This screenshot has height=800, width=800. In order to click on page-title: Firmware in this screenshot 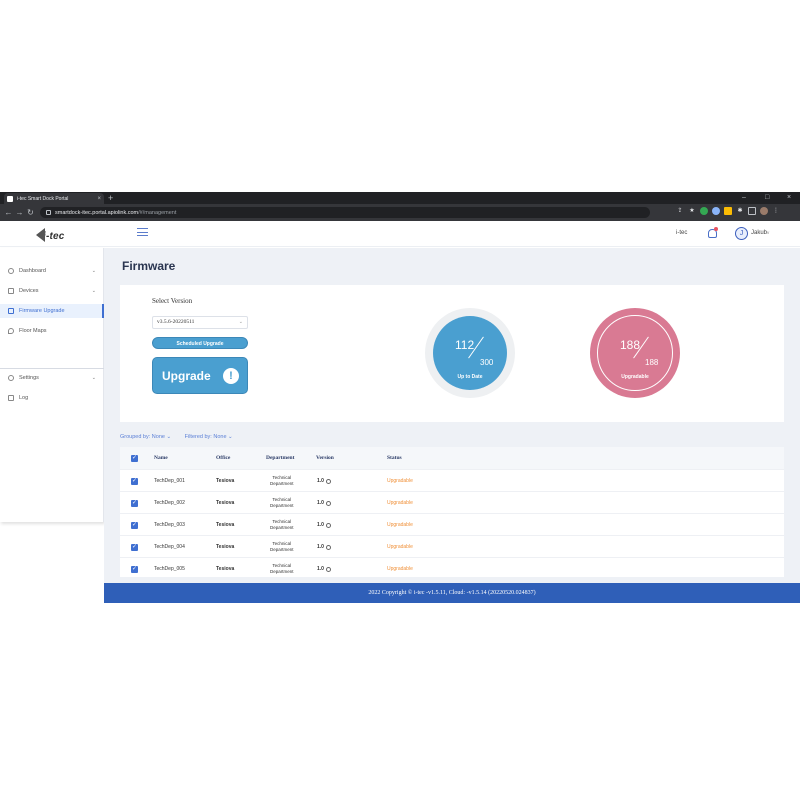, I will do `click(149, 266)`.